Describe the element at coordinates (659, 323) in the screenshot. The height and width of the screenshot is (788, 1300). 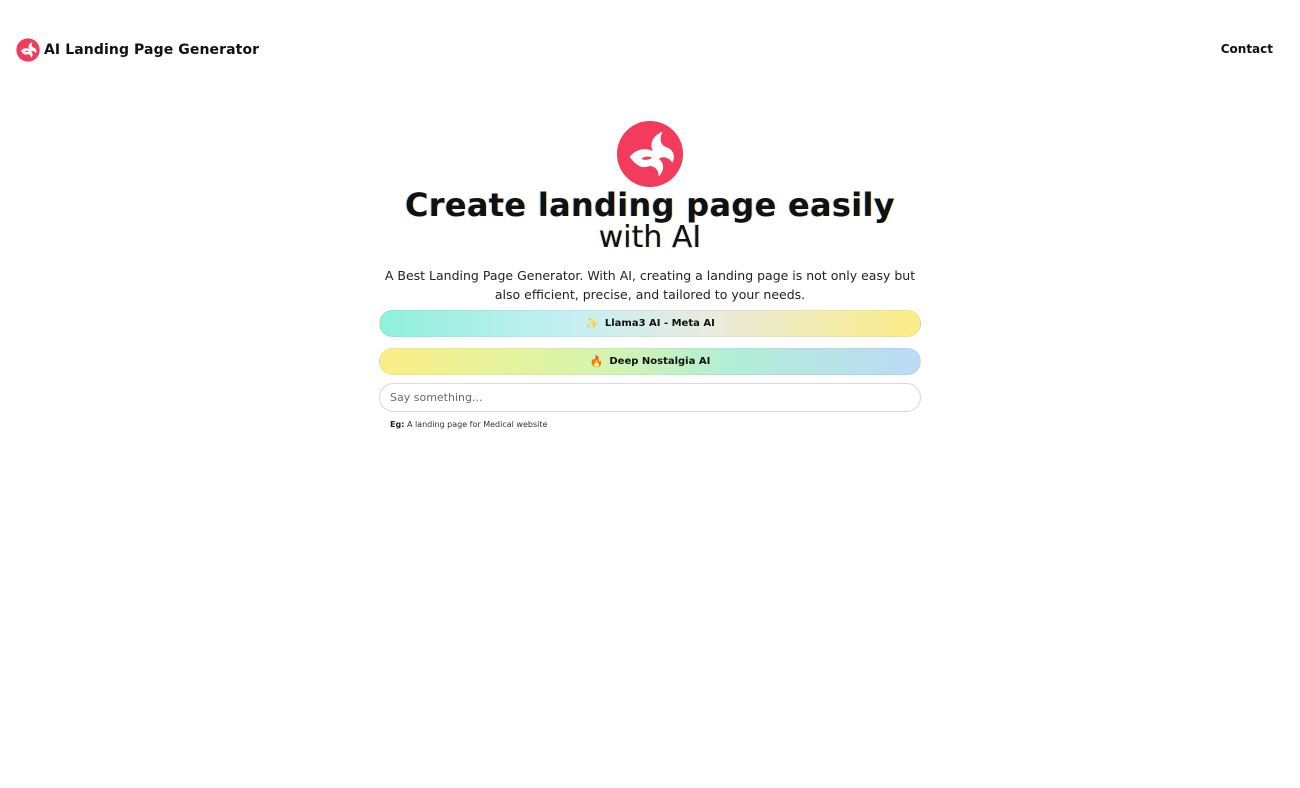
I see `model-label: Llama3 AI - Meta AI` at that location.